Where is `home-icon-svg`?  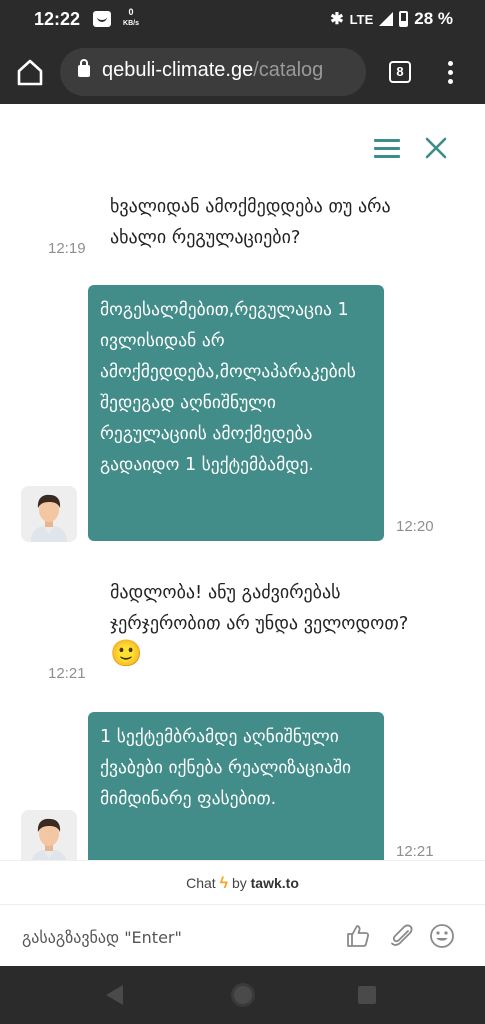
home-icon-svg is located at coordinates (30, 72).